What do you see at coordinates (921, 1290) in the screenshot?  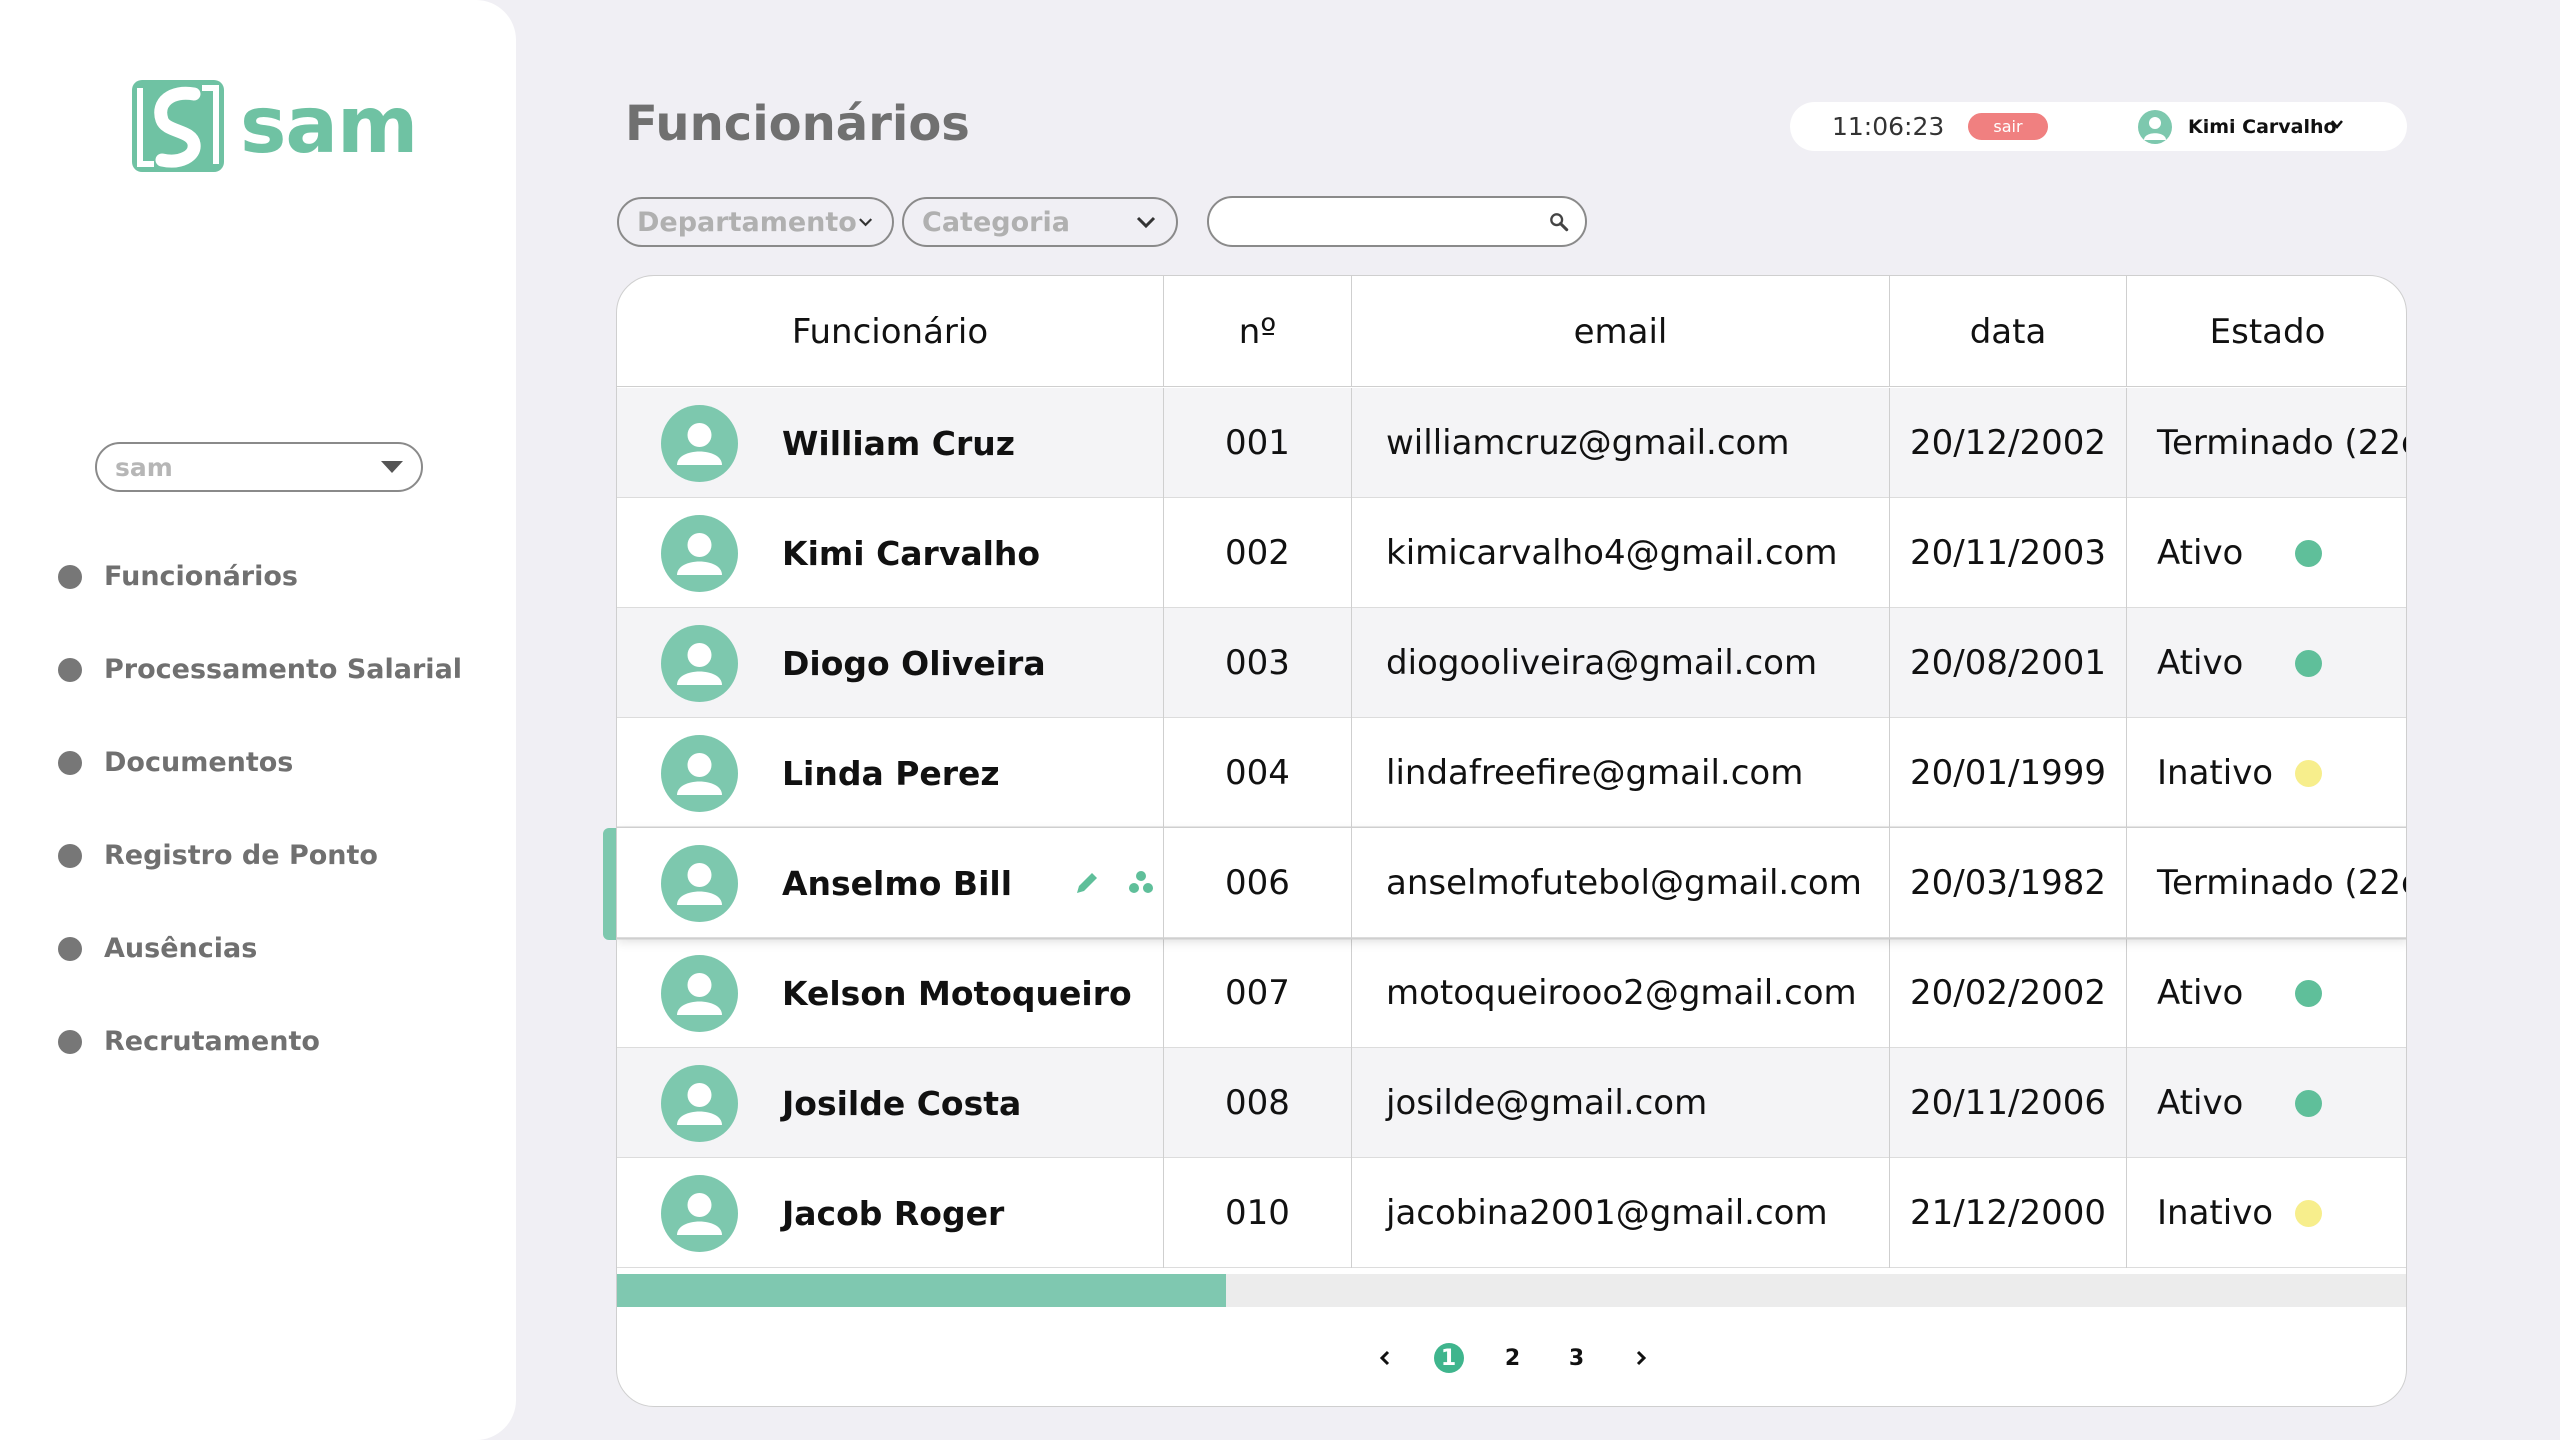 I see `scrollbar-thumb` at bounding box center [921, 1290].